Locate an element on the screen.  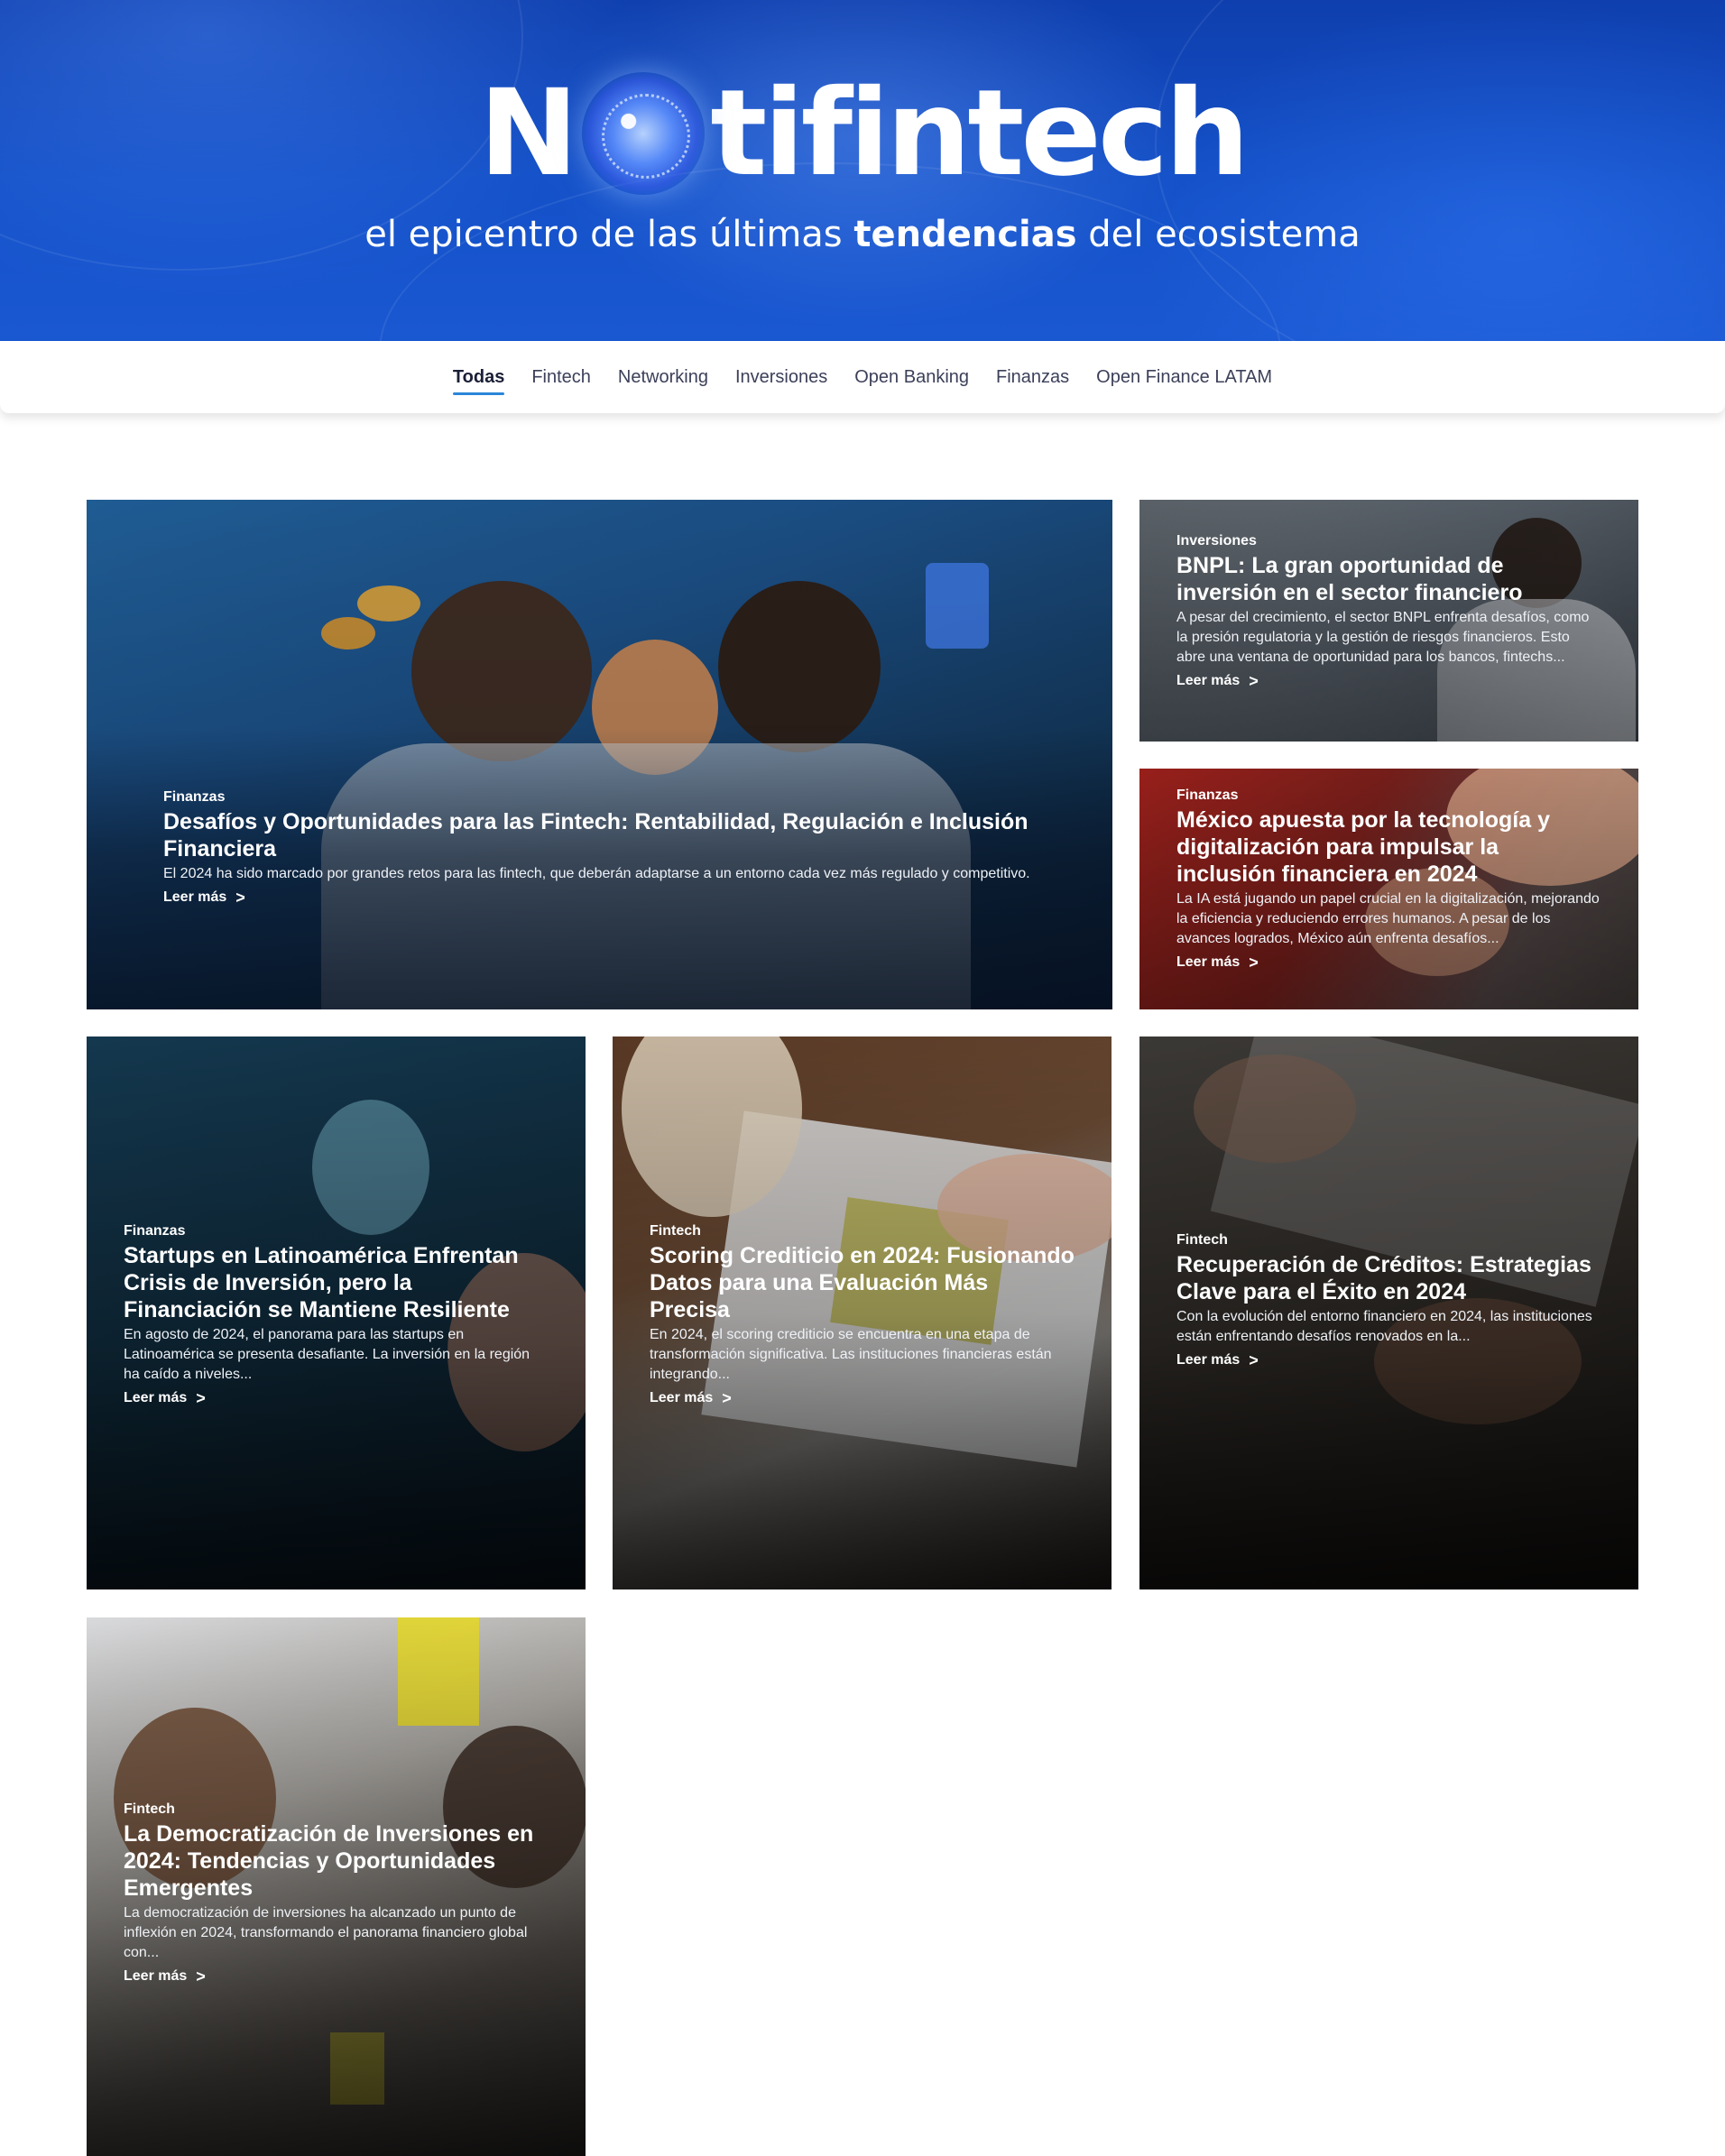
nav-tab-todas: Todas is located at coordinates (479, 377).